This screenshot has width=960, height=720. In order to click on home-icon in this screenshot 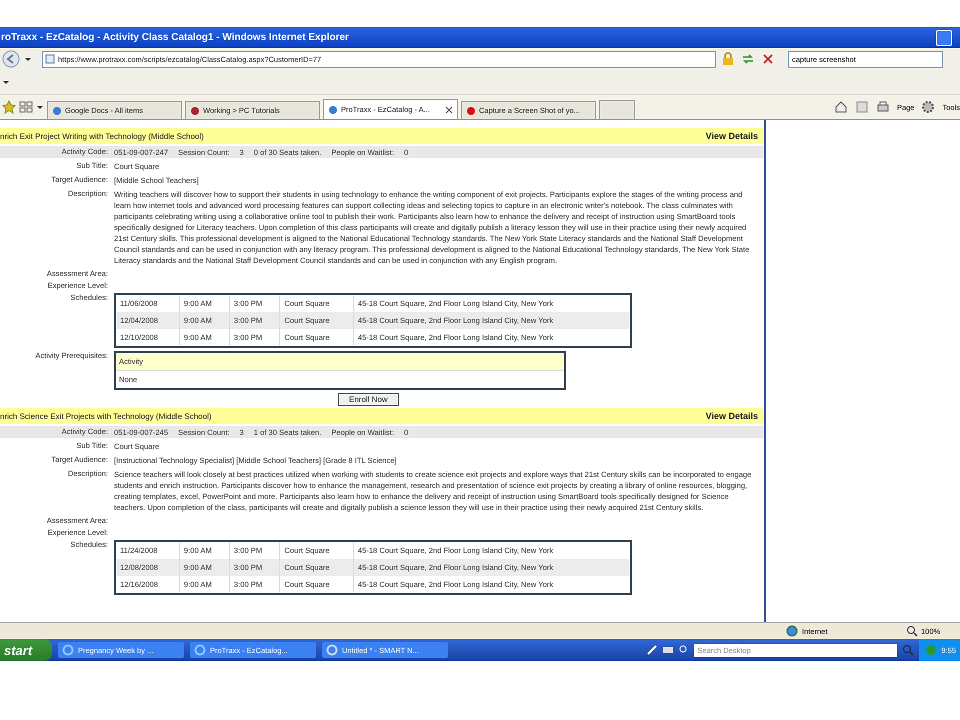, I will do `click(841, 107)`.